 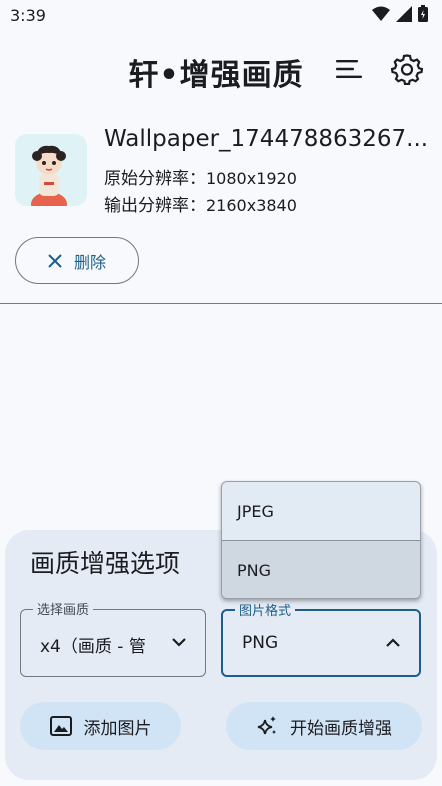 I want to click on status-time: 3:39, so click(x=28, y=15).